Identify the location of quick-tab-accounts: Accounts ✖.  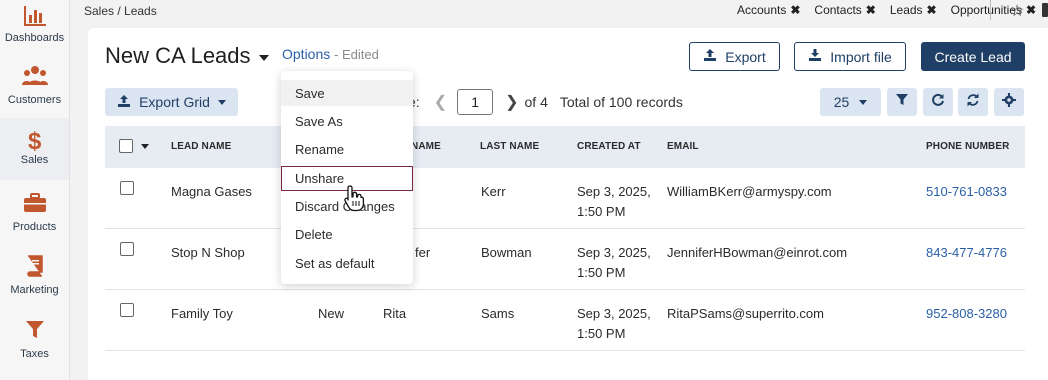
(768, 10).